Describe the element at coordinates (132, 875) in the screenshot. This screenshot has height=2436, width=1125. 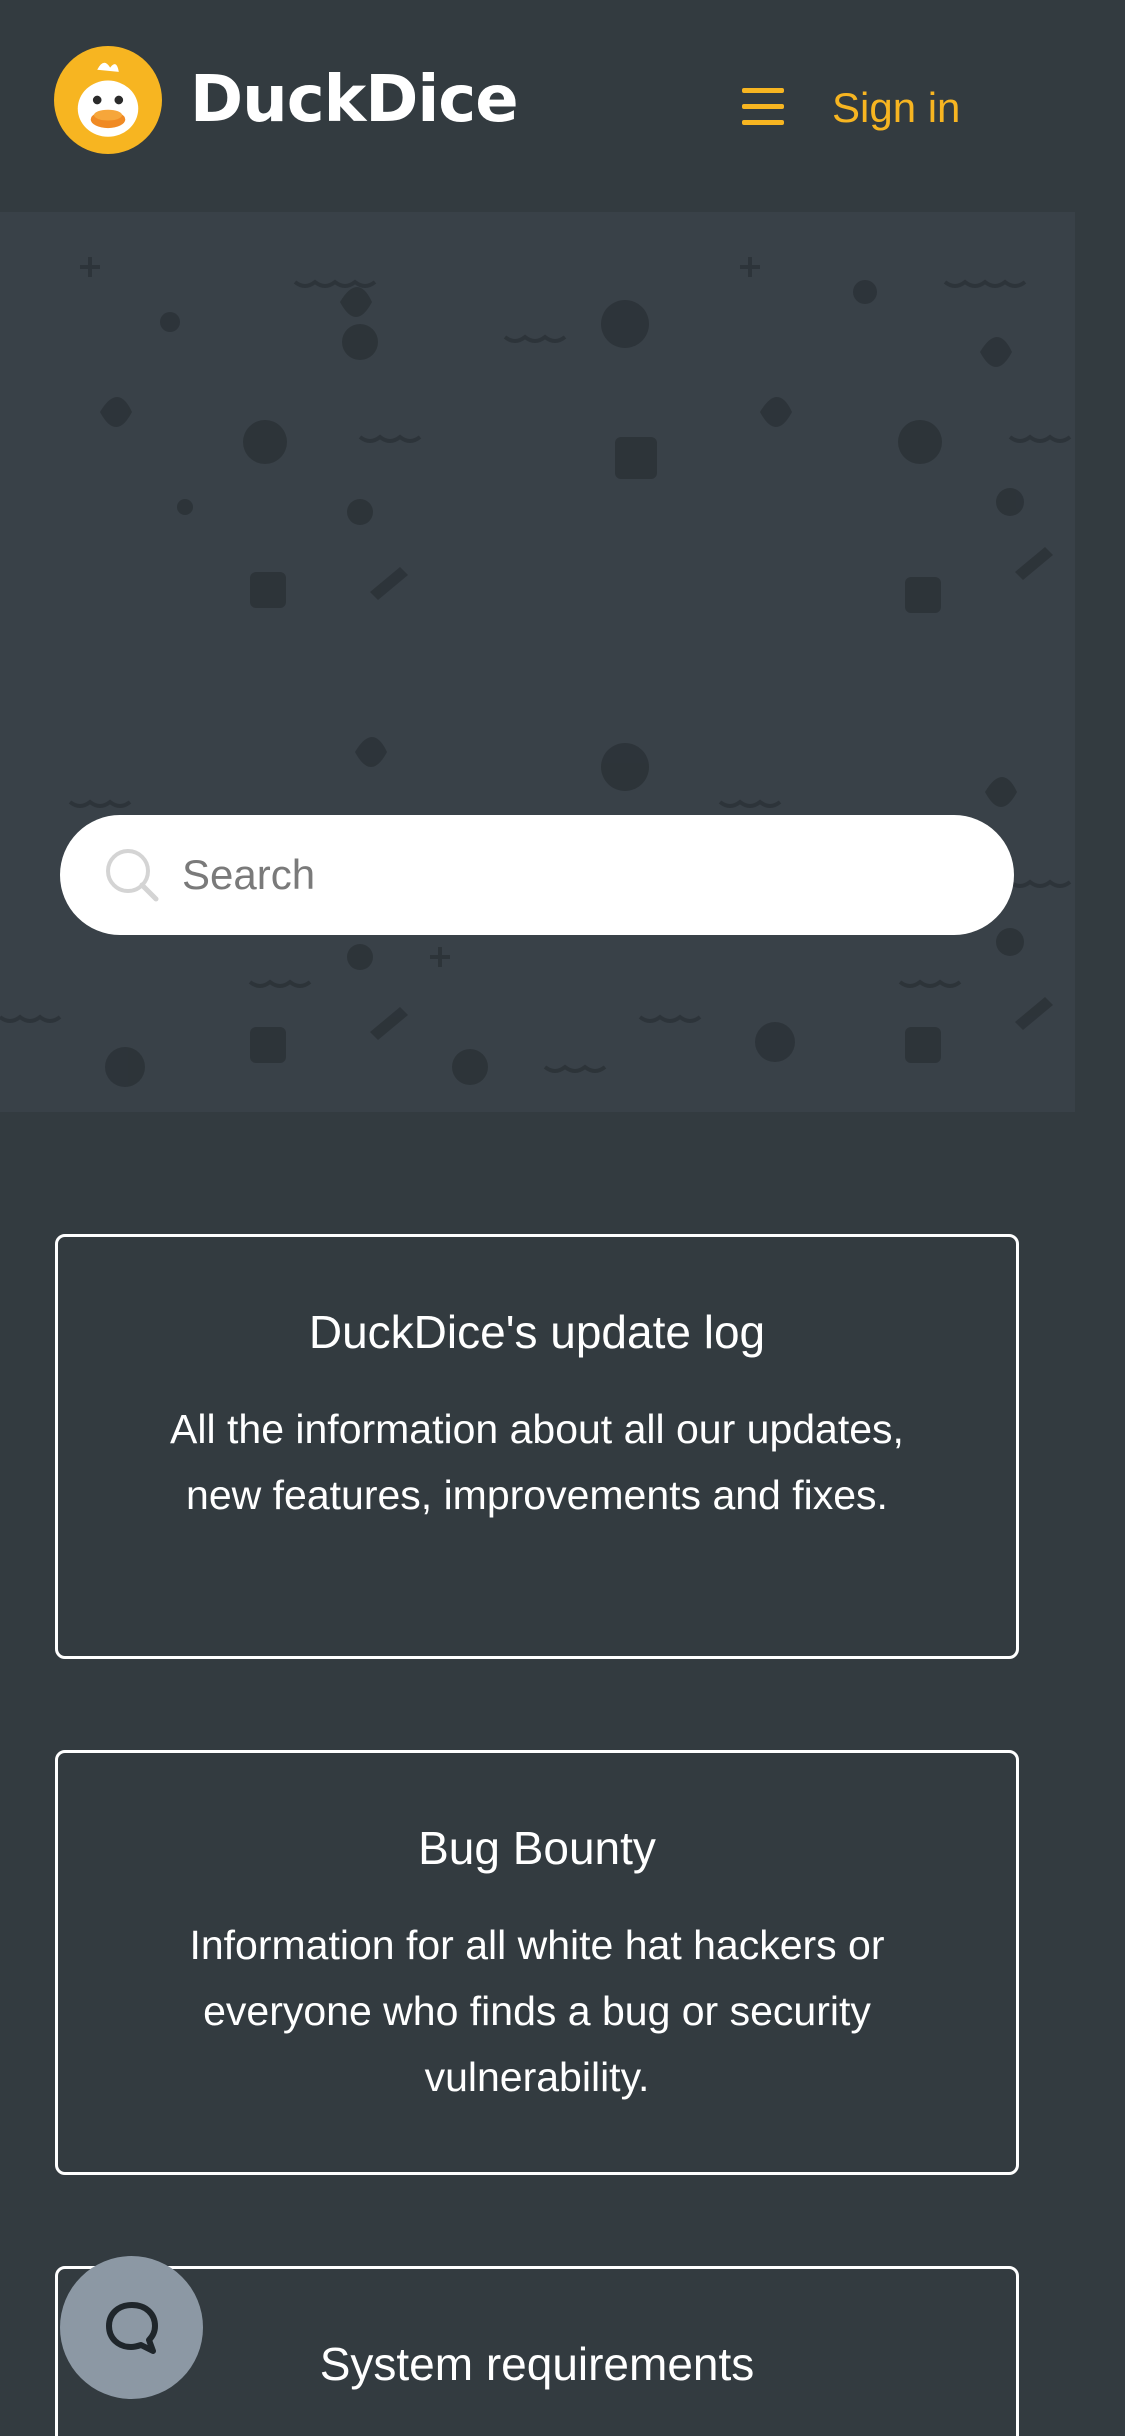
I see `search-icon` at that location.